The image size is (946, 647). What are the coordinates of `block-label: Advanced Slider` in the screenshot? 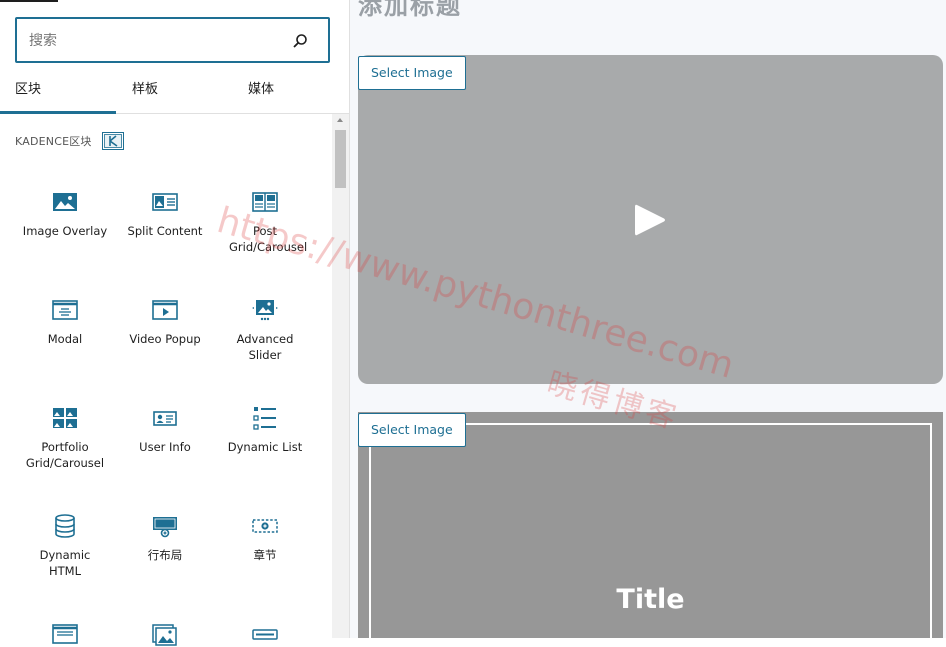 It's located at (265, 347).